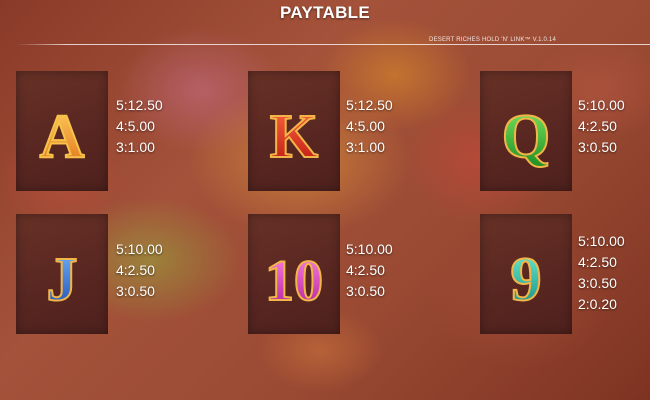 The height and width of the screenshot is (400, 650). I want to click on paytable-values-a: 5:12.50 4:5.00 3:1.00, so click(139, 126).